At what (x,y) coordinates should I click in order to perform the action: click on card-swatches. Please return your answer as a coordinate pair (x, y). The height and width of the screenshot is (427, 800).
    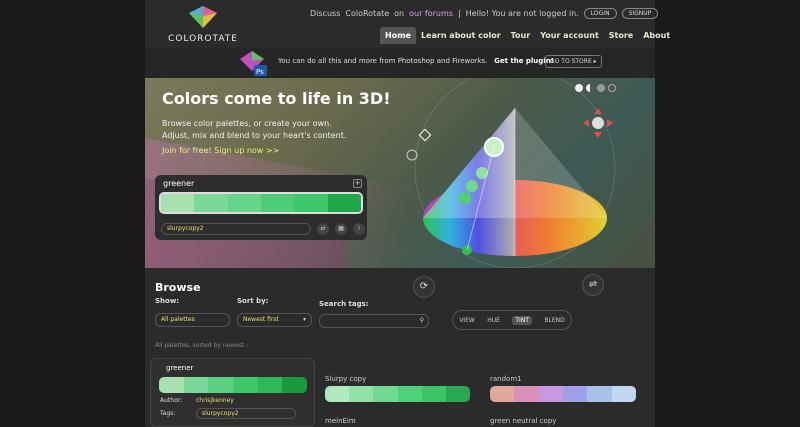
    Looking at the image, I should click on (233, 385).